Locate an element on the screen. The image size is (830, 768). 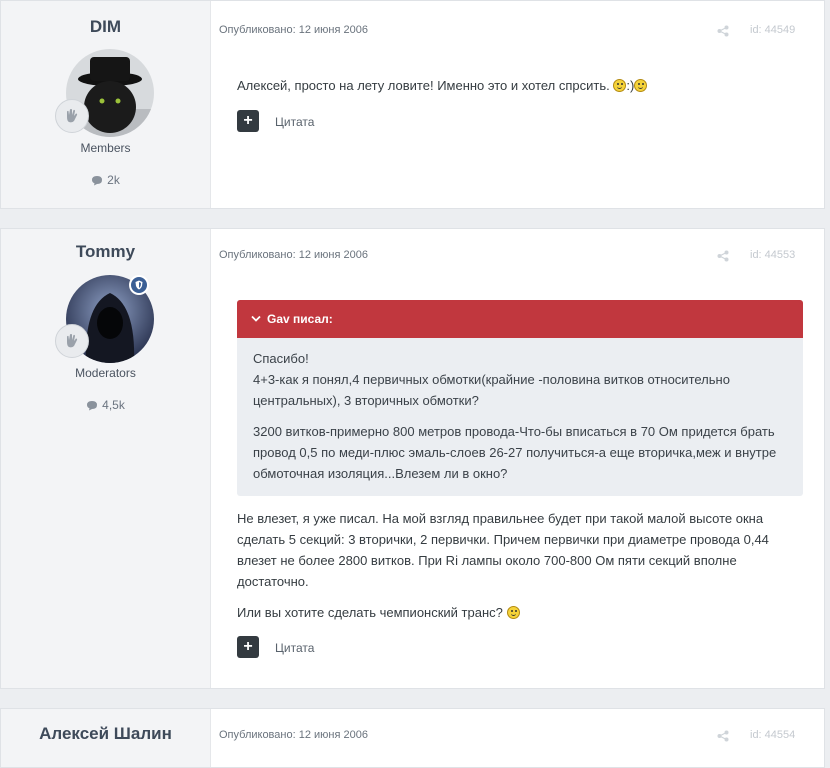
member-group: Members is located at coordinates (105, 148).